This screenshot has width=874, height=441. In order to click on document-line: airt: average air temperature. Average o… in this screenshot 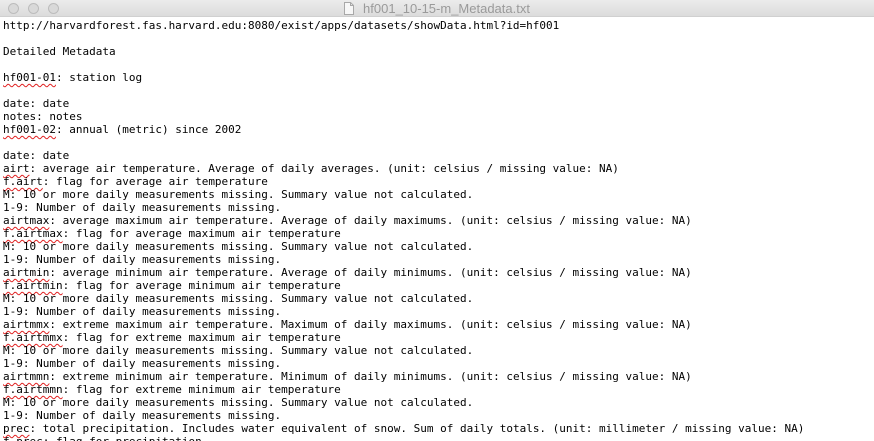, I will do `click(437, 168)`.